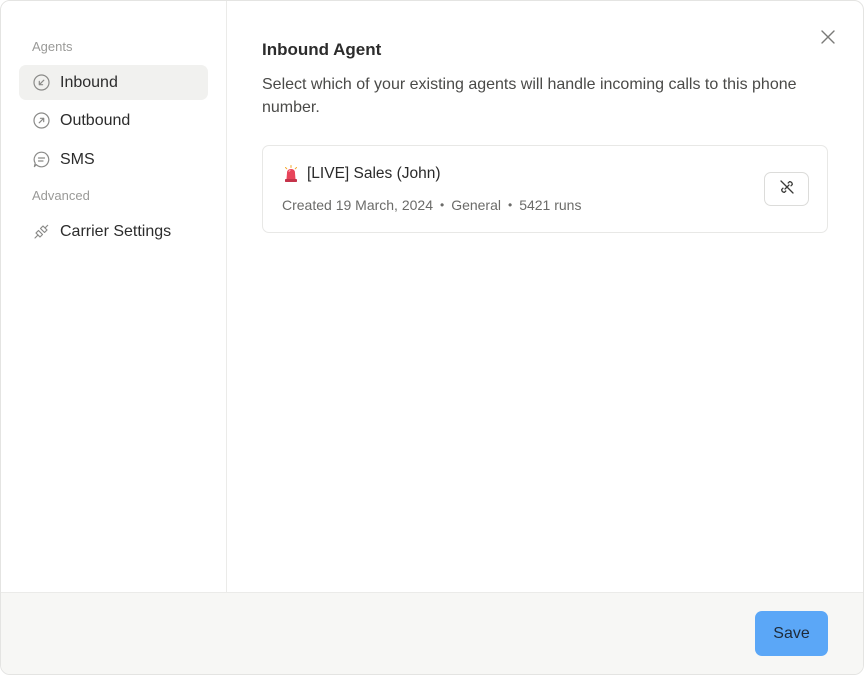  Describe the element at coordinates (322, 49) in the screenshot. I see `page-title: Inbound Agent` at that location.